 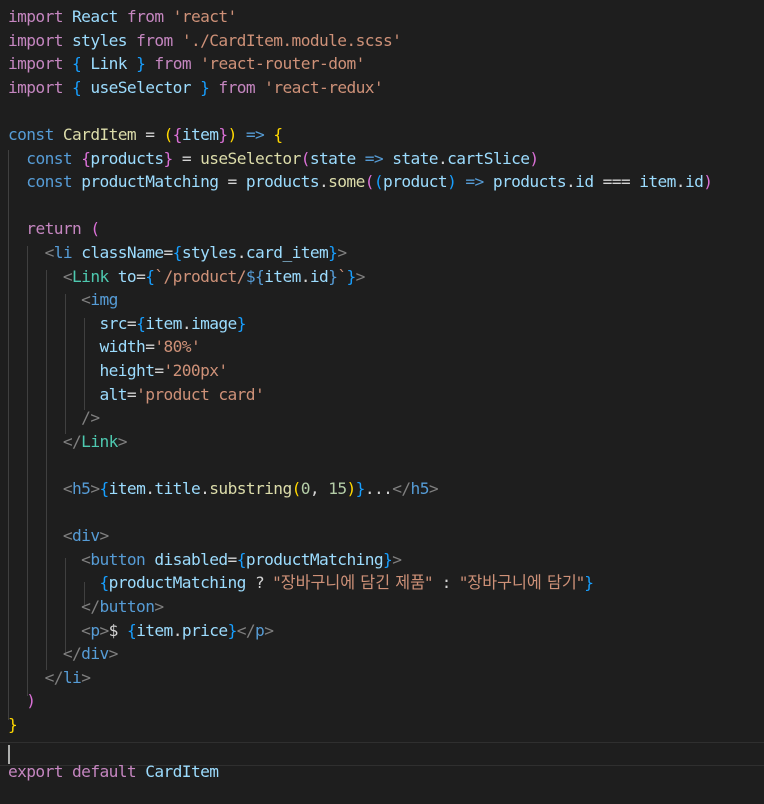 I want to click on code-line: />, so click(x=54, y=418).